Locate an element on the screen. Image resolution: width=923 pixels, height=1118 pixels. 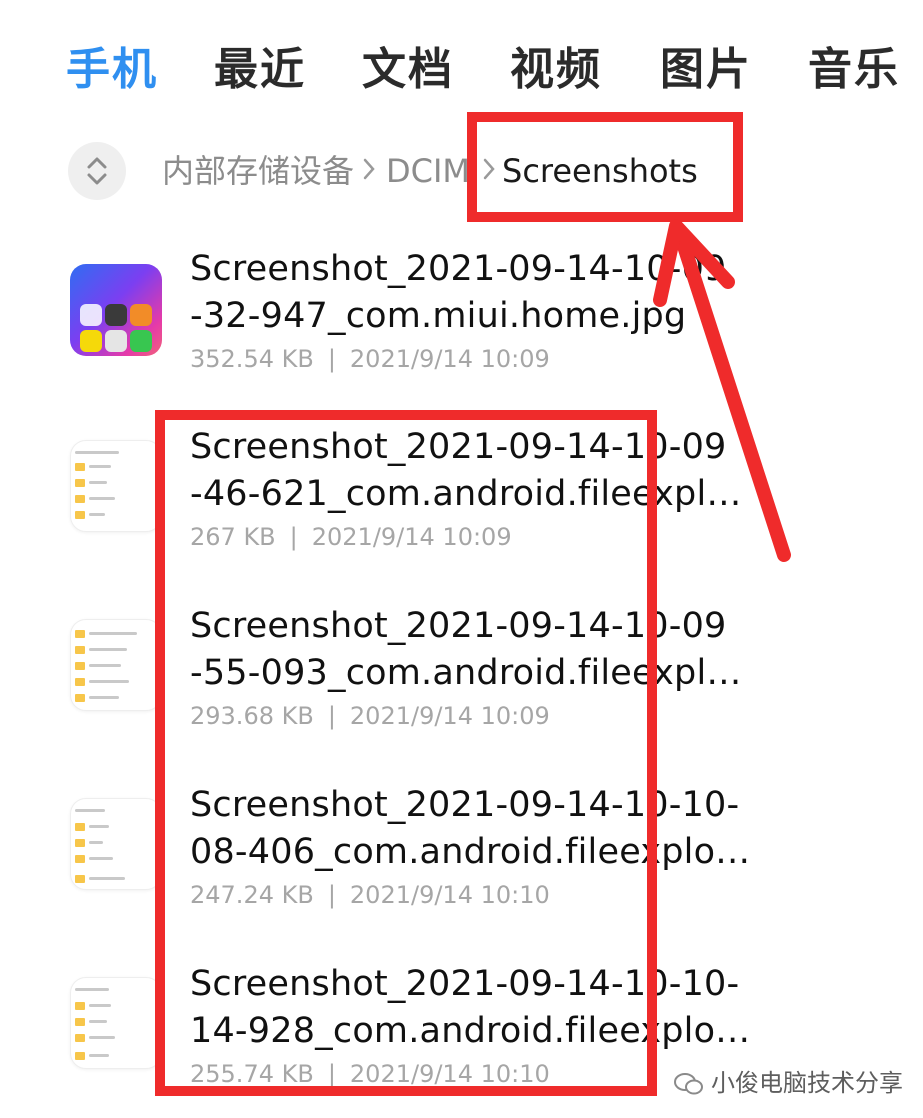
tab-documents: 文档 is located at coordinates (408, 70).